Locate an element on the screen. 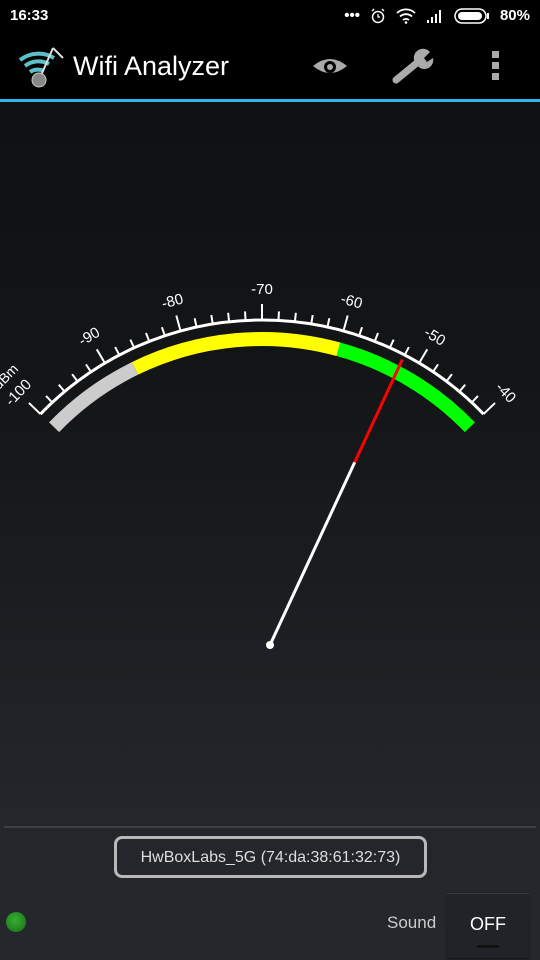 This screenshot has height=960, width=540. tick-label: -80 is located at coordinates (172, 301).